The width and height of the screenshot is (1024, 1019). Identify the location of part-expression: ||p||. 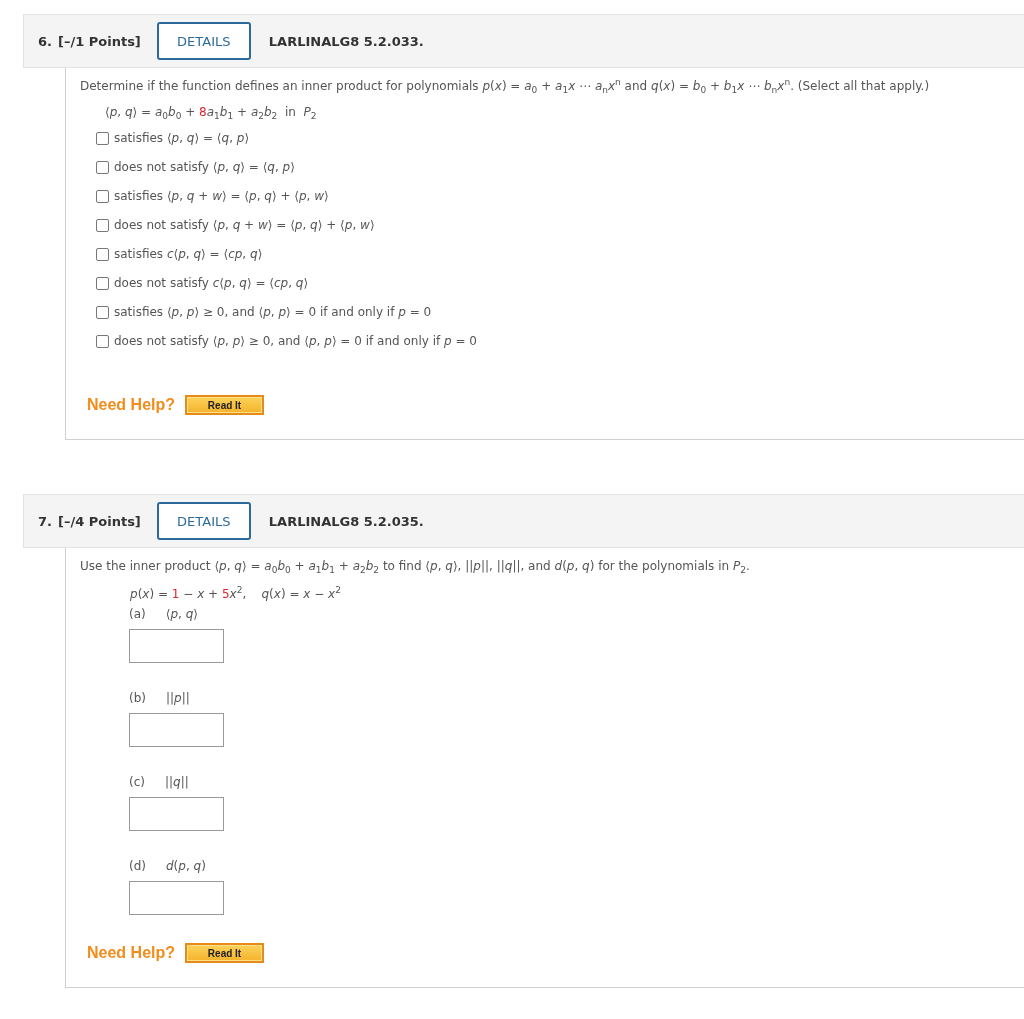
(178, 698).